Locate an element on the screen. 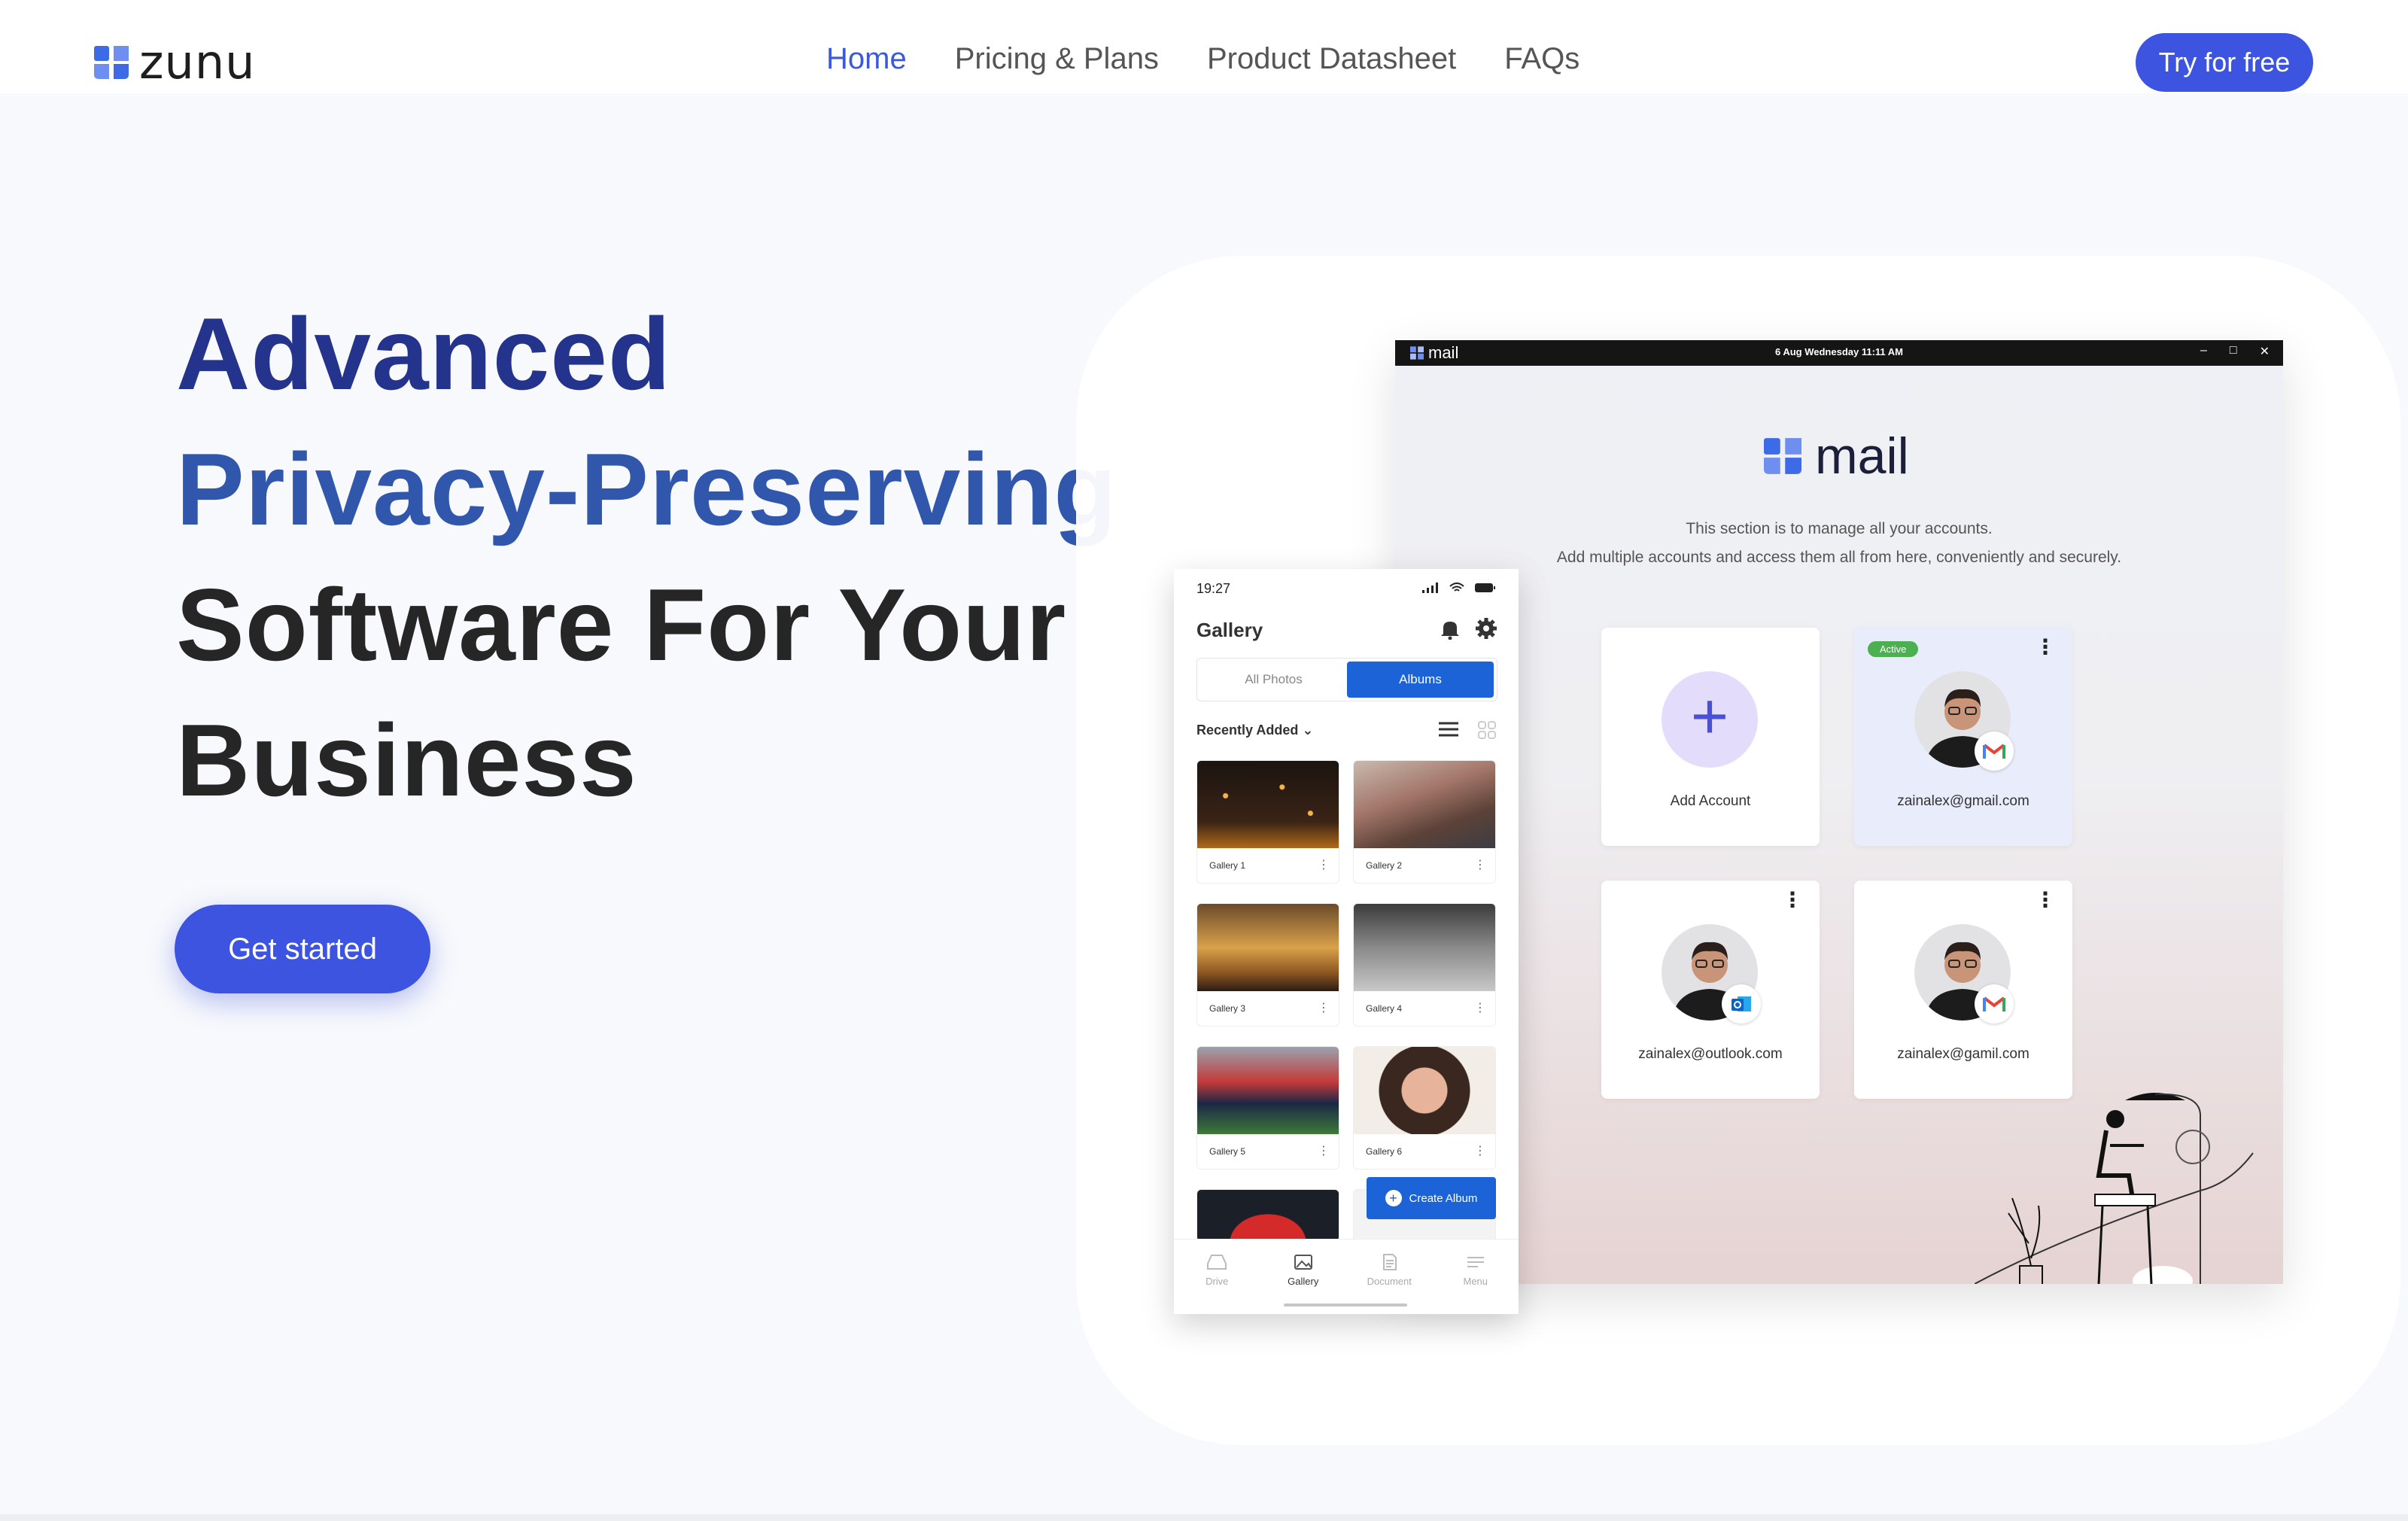 This screenshot has width=2408, height=1521. battery-icon is located at coordinates (1485, 587).